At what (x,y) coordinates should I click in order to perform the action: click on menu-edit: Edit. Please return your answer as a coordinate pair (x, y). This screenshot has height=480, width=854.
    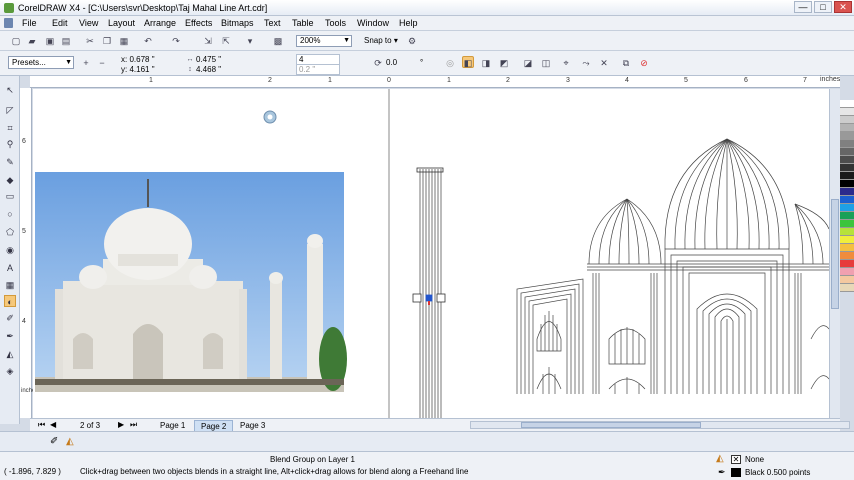
    Looking at the image, I should click on (60, 23).